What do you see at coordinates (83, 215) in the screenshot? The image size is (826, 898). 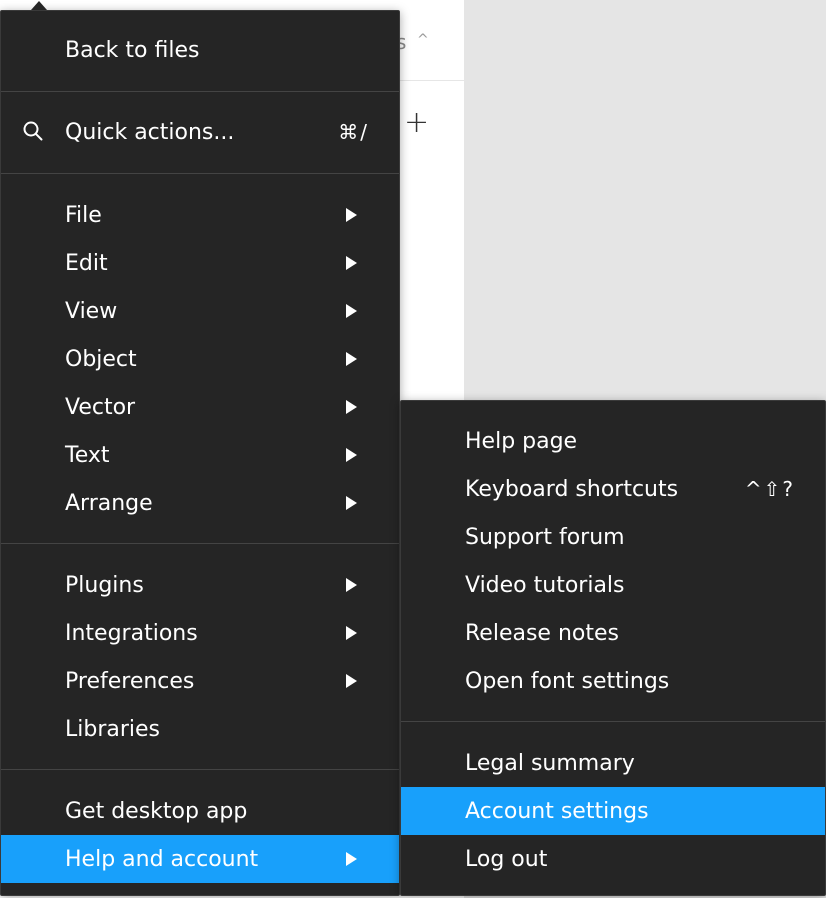 I see `menu-item-label: File` at bounding box center [83, 215].